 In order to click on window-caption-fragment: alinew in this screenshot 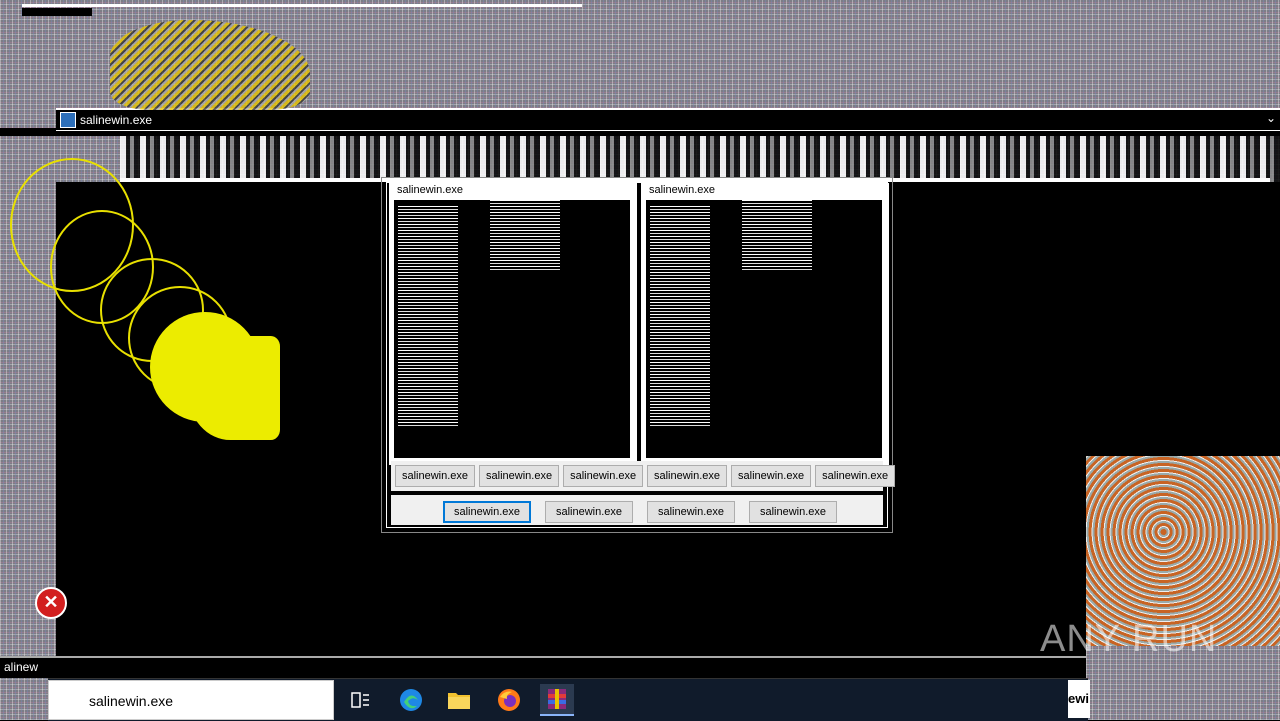, I will do `click(21, 667)`.